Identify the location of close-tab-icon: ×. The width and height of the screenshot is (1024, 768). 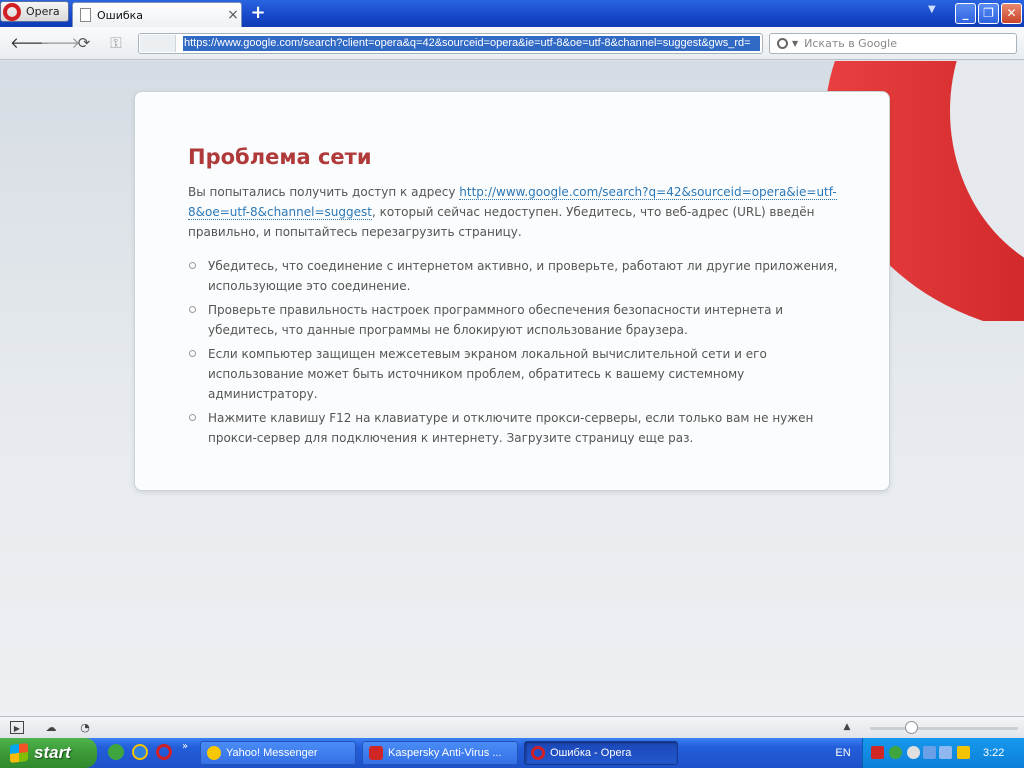
(233, 15).